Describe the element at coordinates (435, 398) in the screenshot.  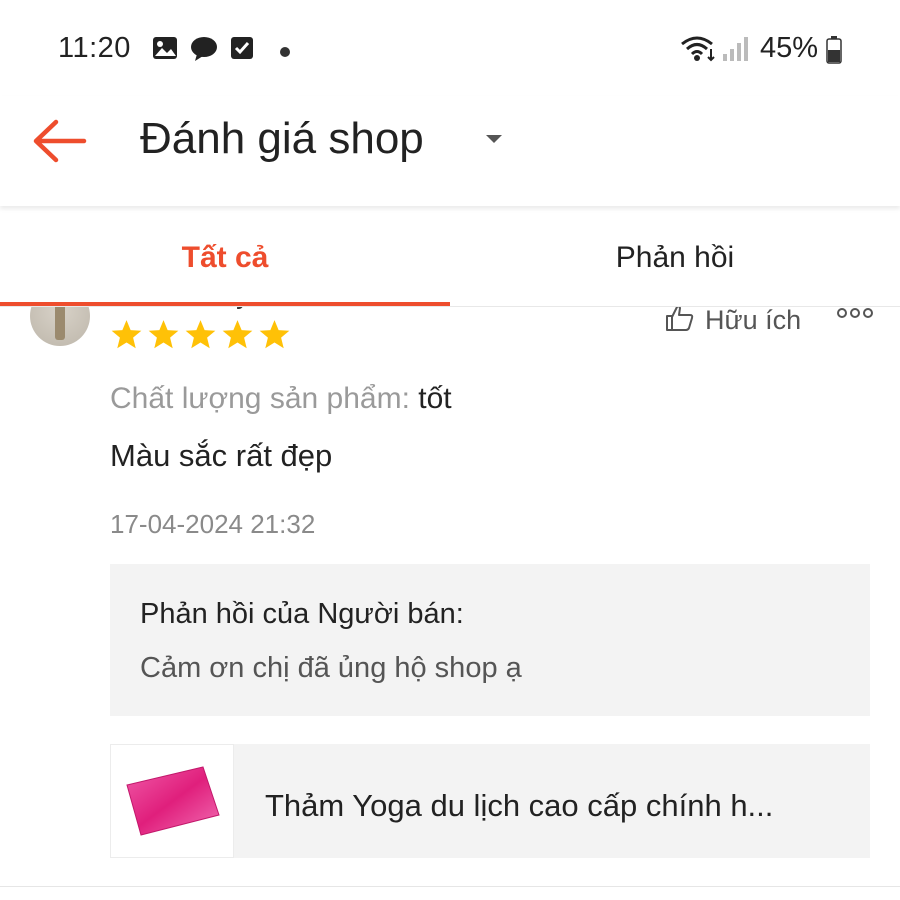
I see `quality-value: tốt` at that location.